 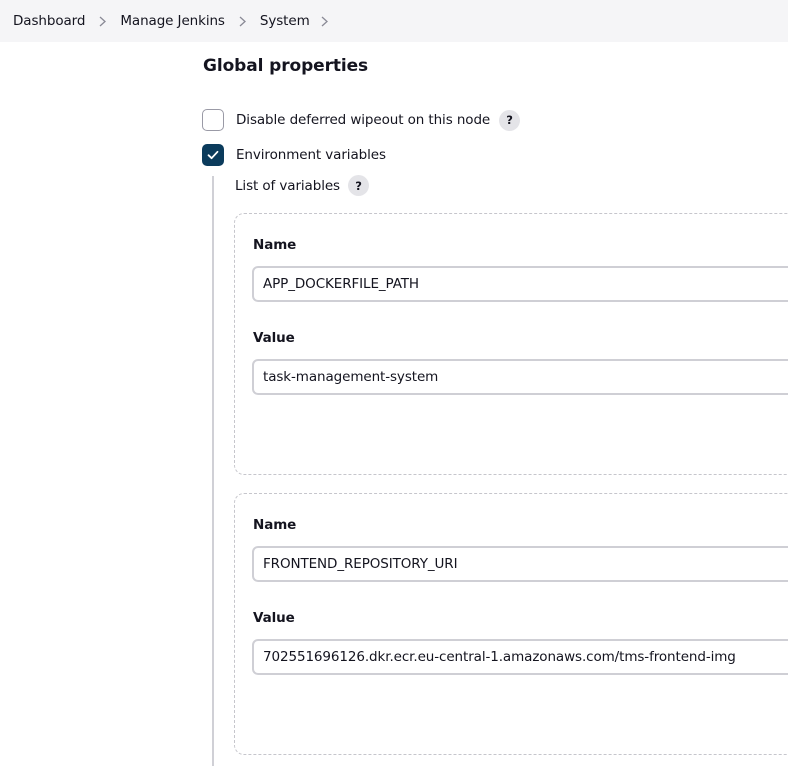 What do you see at coordinates (287, 185) in the screenshot?
I see `list-of-variables-label: List of variables` at bounding box center [287, 185].